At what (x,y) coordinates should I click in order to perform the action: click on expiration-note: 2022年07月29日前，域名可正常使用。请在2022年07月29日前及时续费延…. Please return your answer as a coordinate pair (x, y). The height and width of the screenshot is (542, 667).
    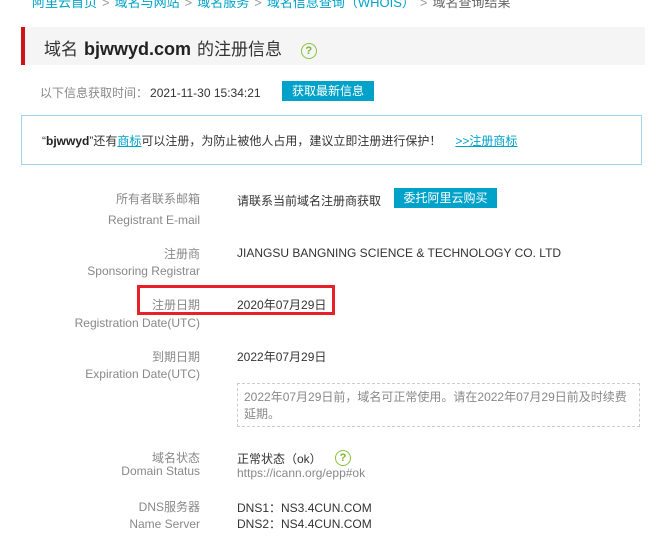
    Looking at the image, I should click on (438, 405).